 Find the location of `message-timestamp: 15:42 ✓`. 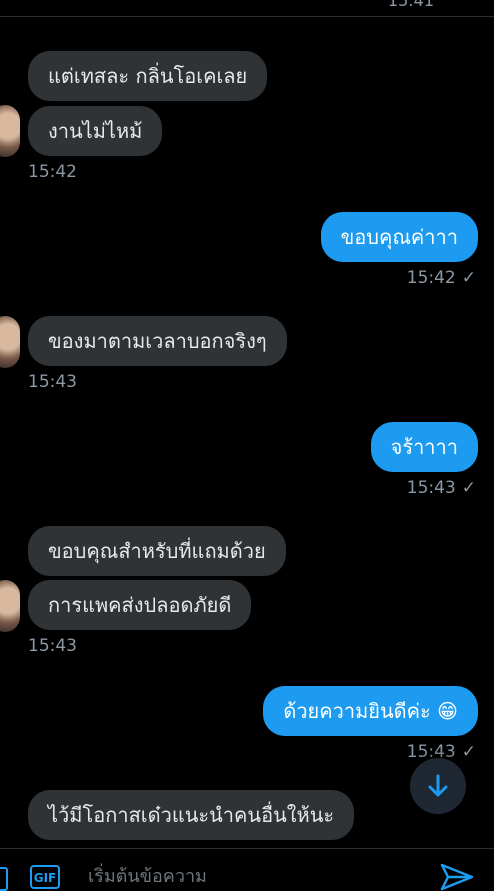

message-timestamp: 15:42 ✓ is located at coordinates (441, 278).